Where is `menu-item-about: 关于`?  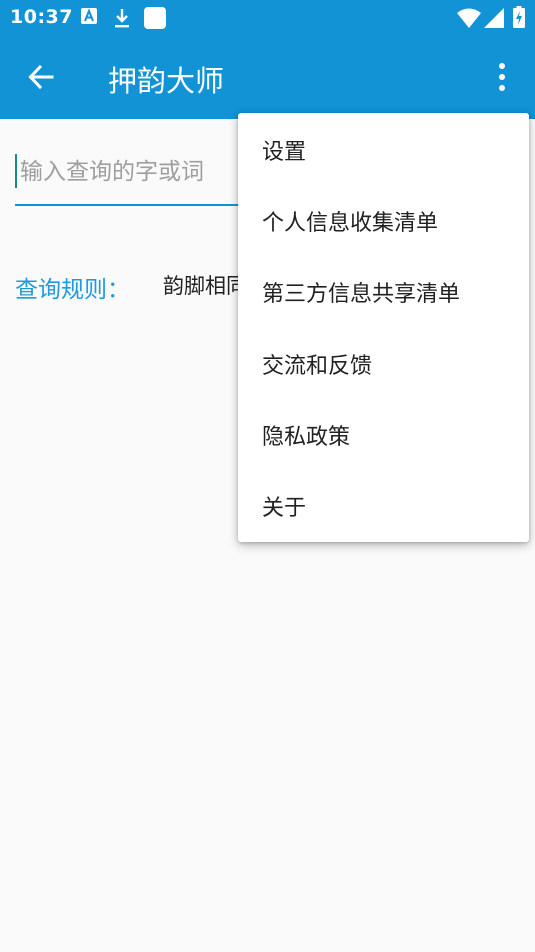 menu-item-about: 关于 is located at coordinates (383, 505).